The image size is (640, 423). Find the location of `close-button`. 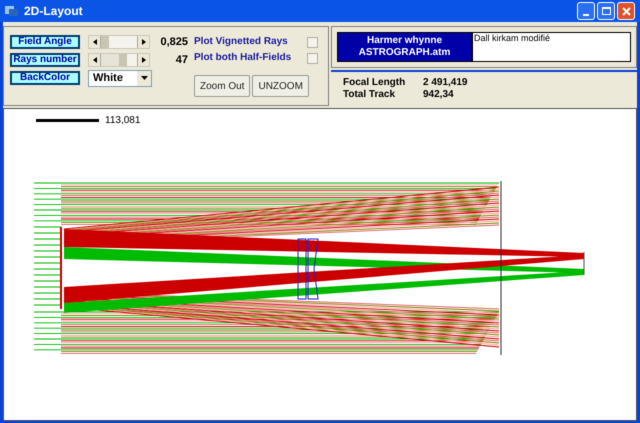

close-button is located at coordinates (626, 11).